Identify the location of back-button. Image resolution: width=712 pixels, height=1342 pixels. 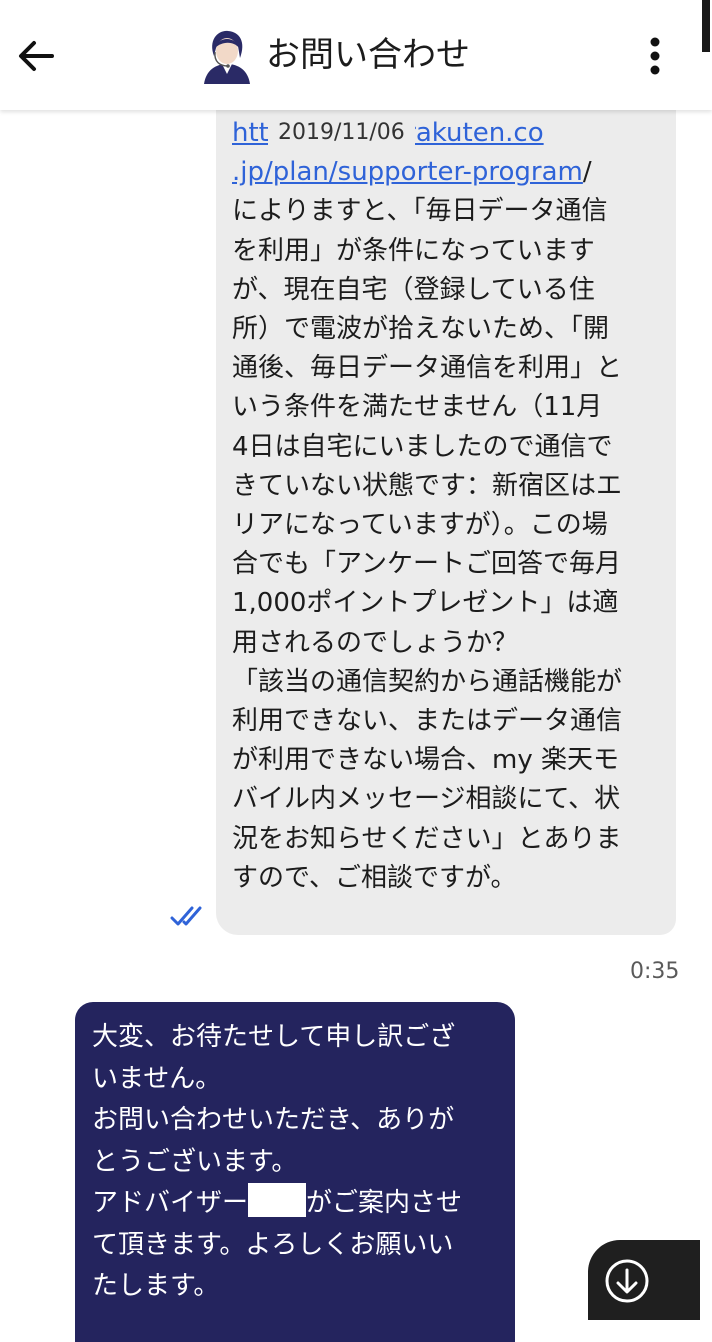
(36, 56).